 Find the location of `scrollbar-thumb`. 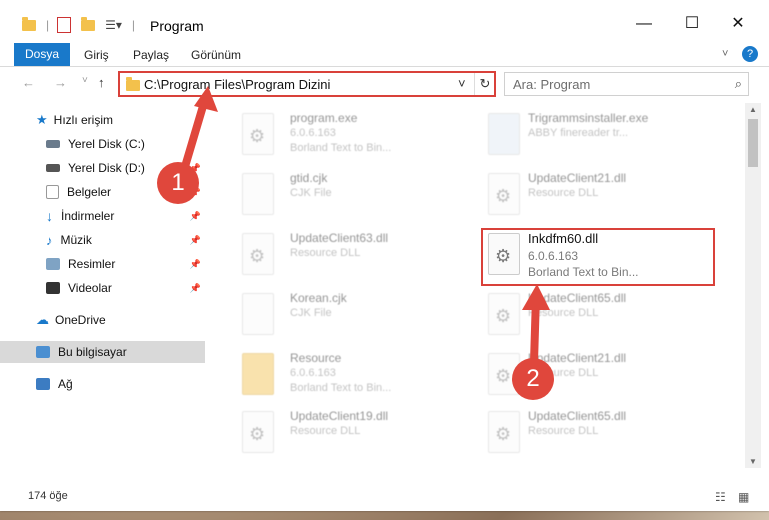

scrollbar-thumb is located at coordinates (753, 143).